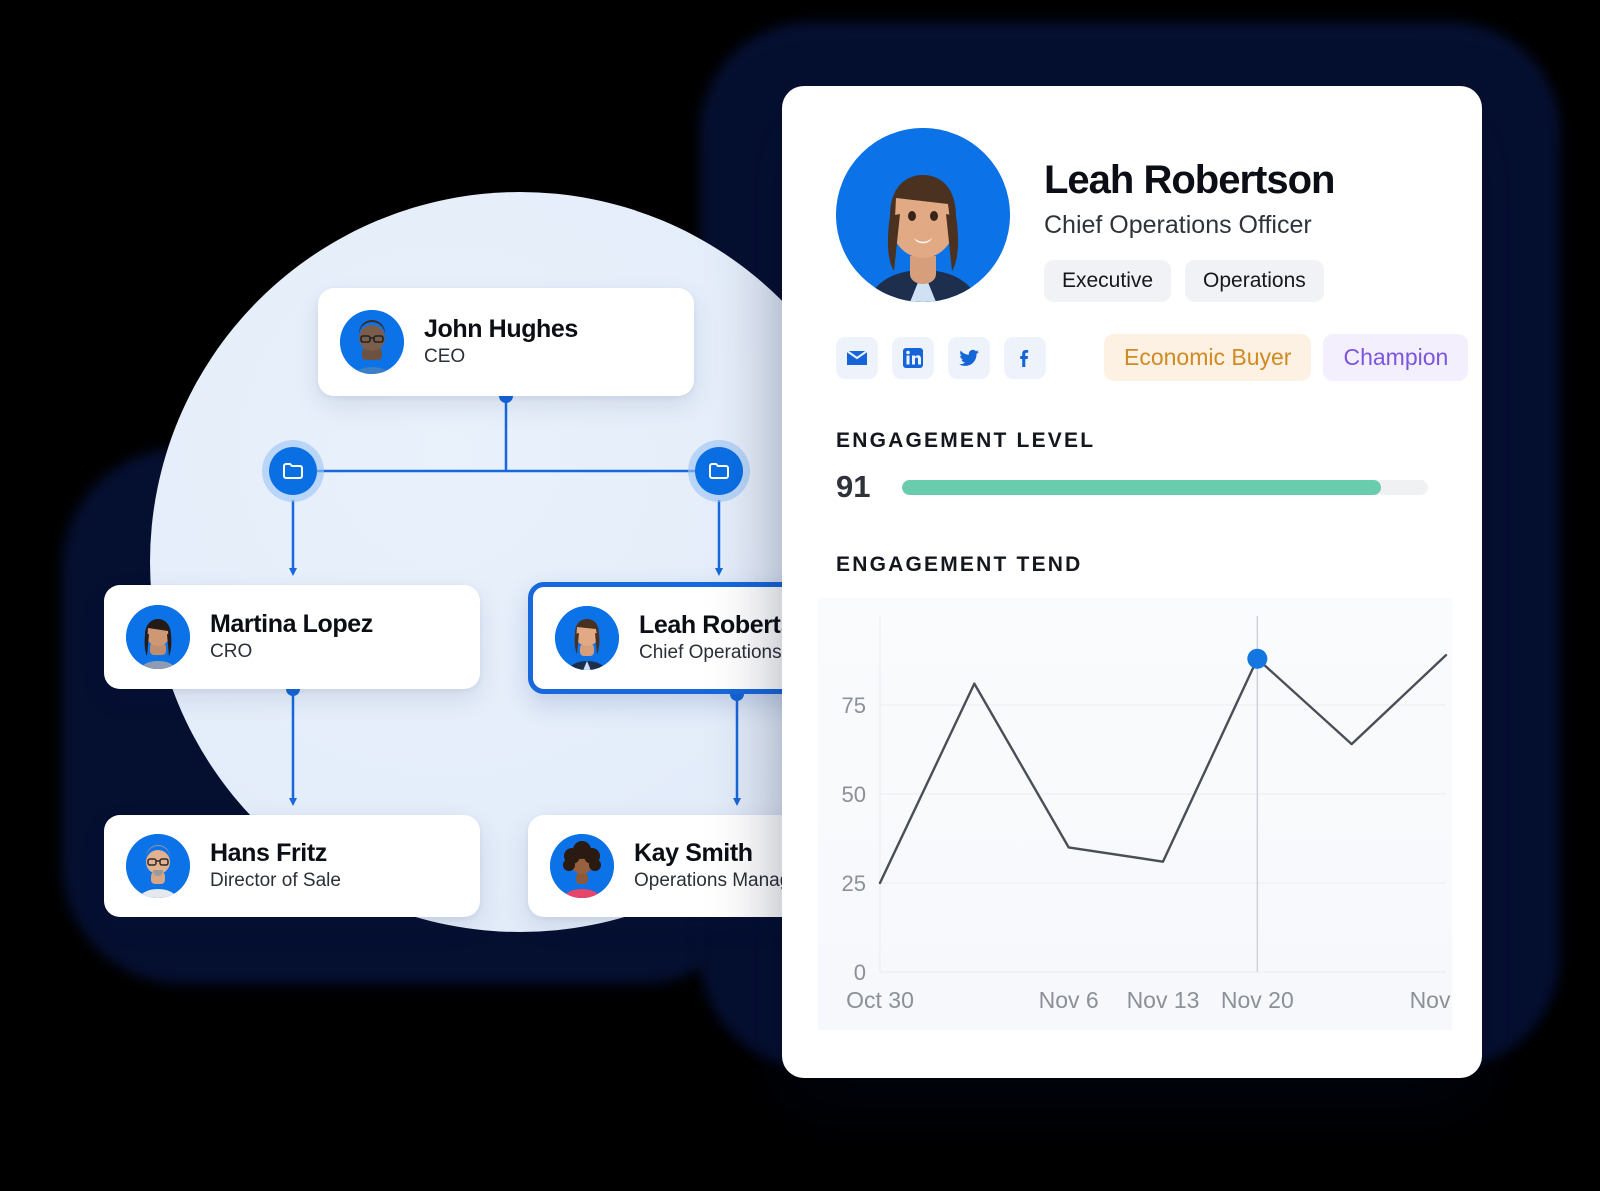 Image resolution: width=1600 pixels, height=1191 pixels. I want to click on y-axis-tick-label: 75, so click(854, 705).